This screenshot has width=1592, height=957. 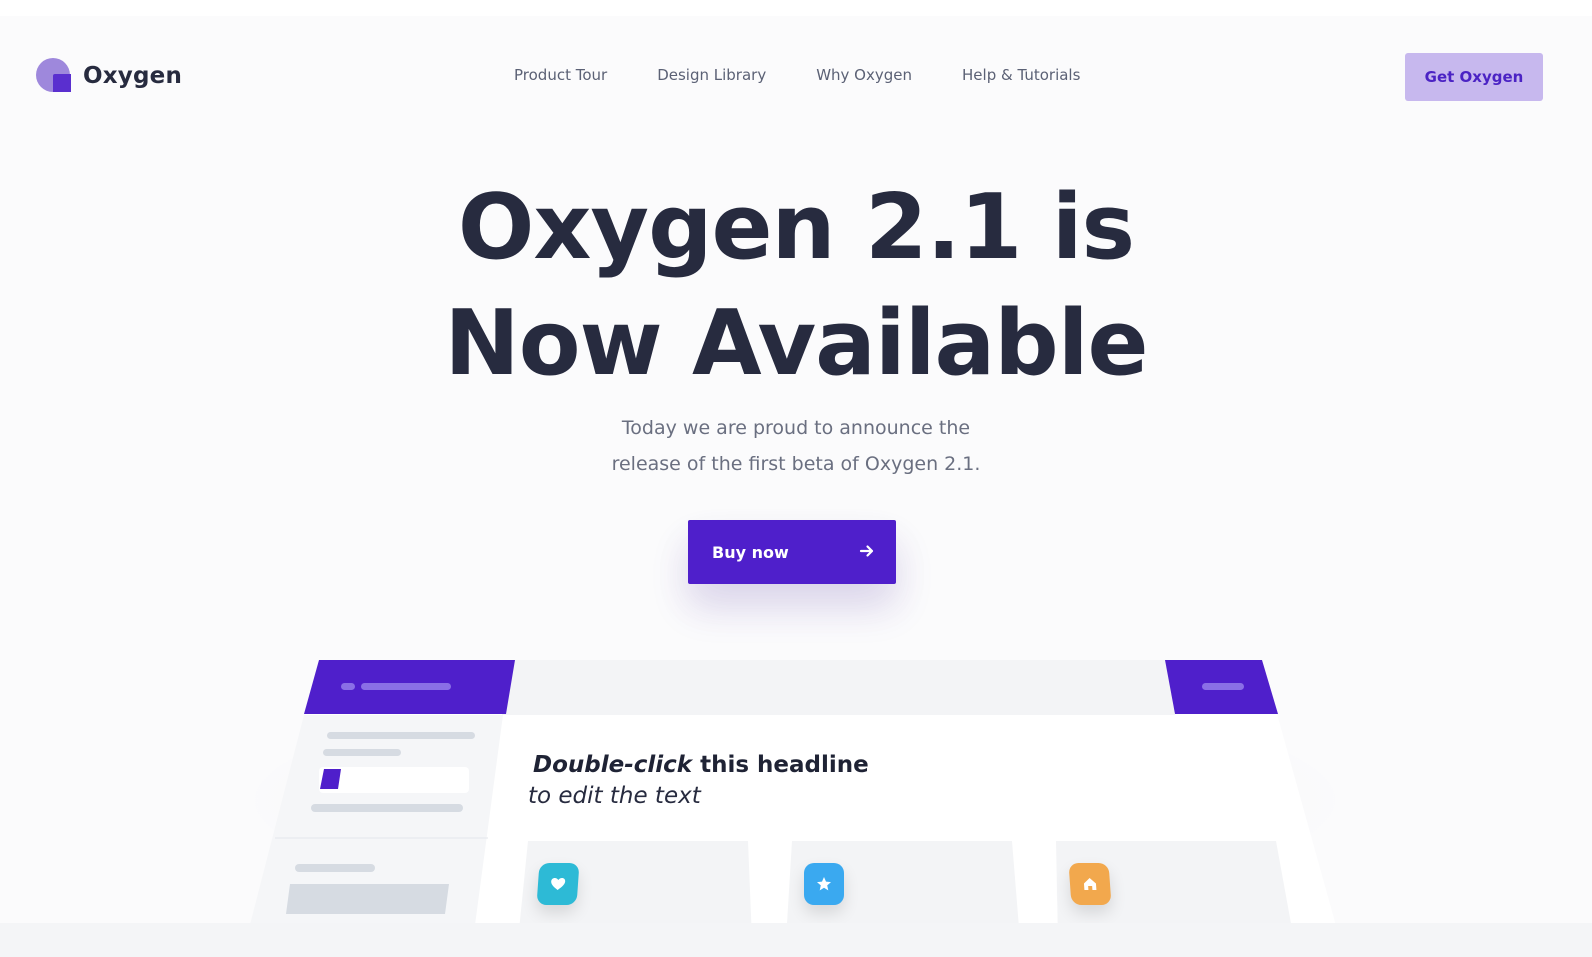 I want to click on hero-title: Oxygen 2.1 is Now Available, so click(x=796, y=286).